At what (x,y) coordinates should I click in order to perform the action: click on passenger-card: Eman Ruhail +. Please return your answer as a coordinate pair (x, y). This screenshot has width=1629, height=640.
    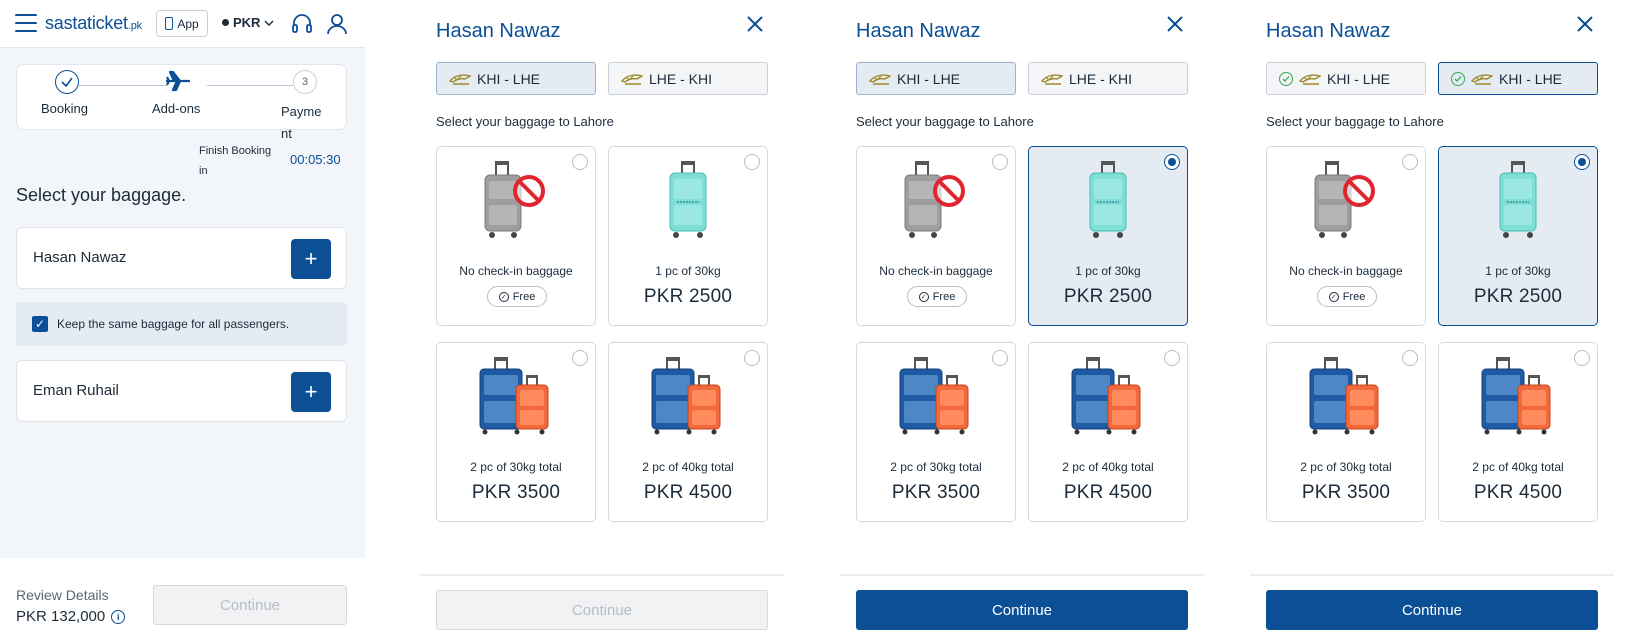
    Looking at the image, I should click on (181, 391).